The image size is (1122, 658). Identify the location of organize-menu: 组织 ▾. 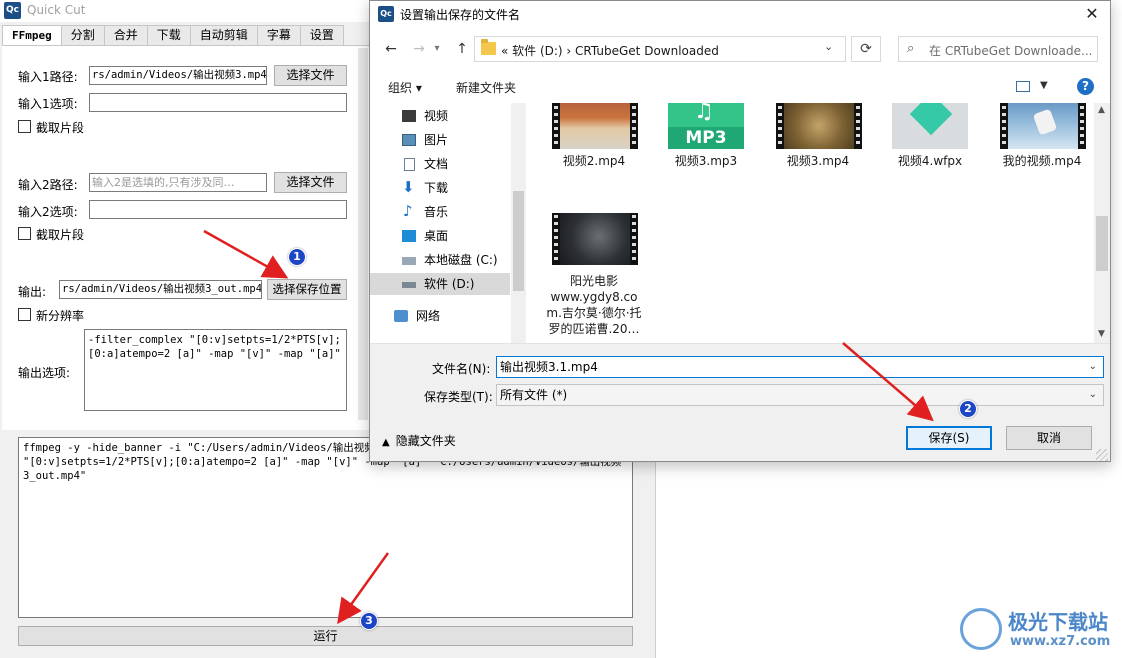
(405, 87).